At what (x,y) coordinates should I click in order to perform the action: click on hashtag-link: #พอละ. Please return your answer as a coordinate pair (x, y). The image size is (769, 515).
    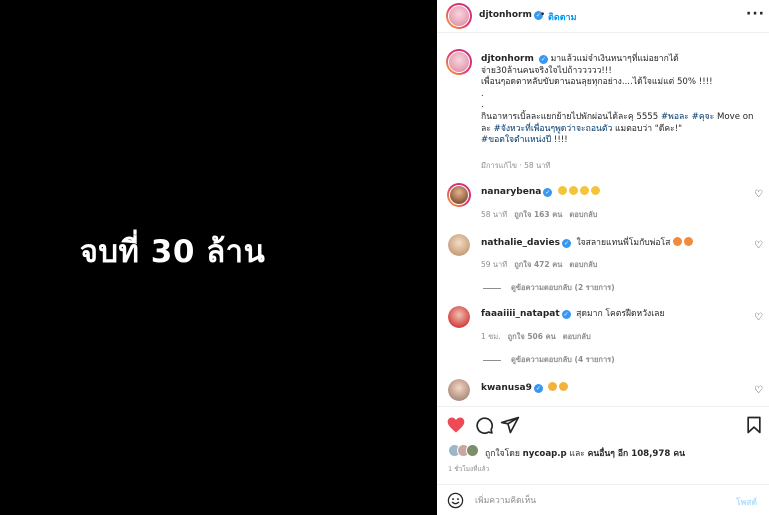
    Looking at the image, I should click on (675, 117).